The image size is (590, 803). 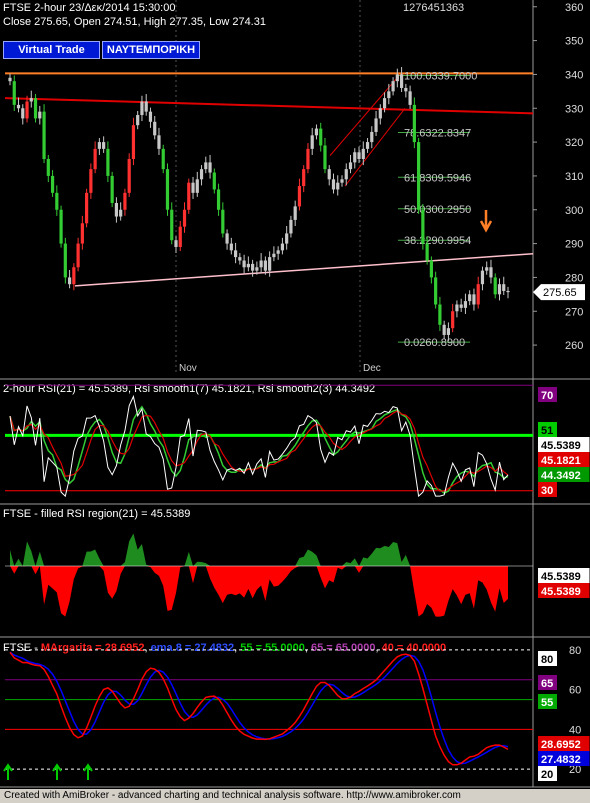 What do you see at coordinates (89, 8) in the screenshot?
I see `header-line-1: FTSE 2-hour 23/Δεκ/2014 15:30:00` at bounding box center [89, 8].